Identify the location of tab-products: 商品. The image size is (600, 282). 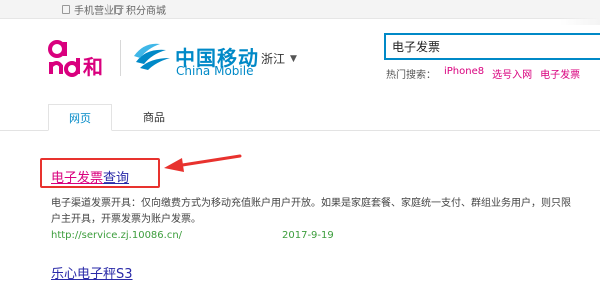
(154, 117).